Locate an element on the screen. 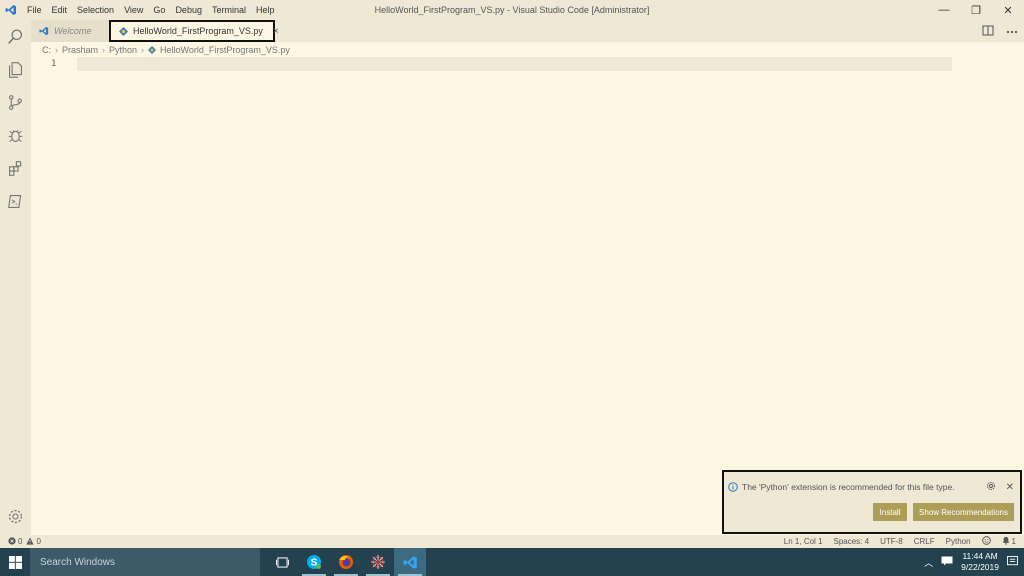 Image resolution: width=1024 pixels, height=576 pixels. language-mode: Python is located at coordinates (958, 541).